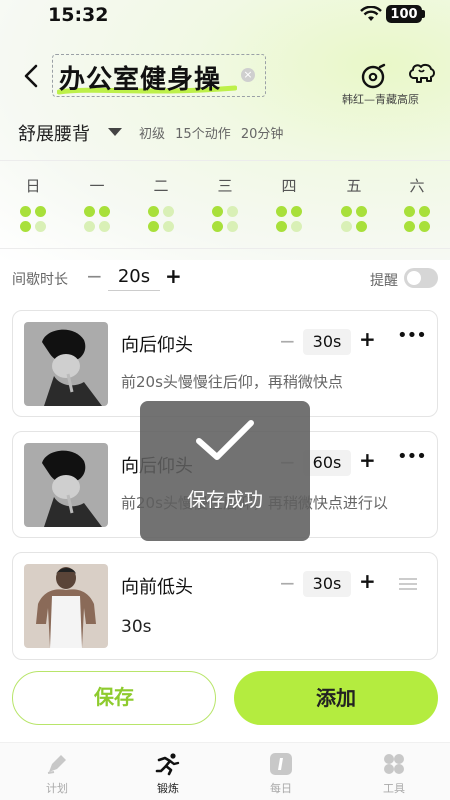  What do you see at coordinates (336, 698) in the screenshot?
I see `add-button: 添加` at bounding box center [336, 698].